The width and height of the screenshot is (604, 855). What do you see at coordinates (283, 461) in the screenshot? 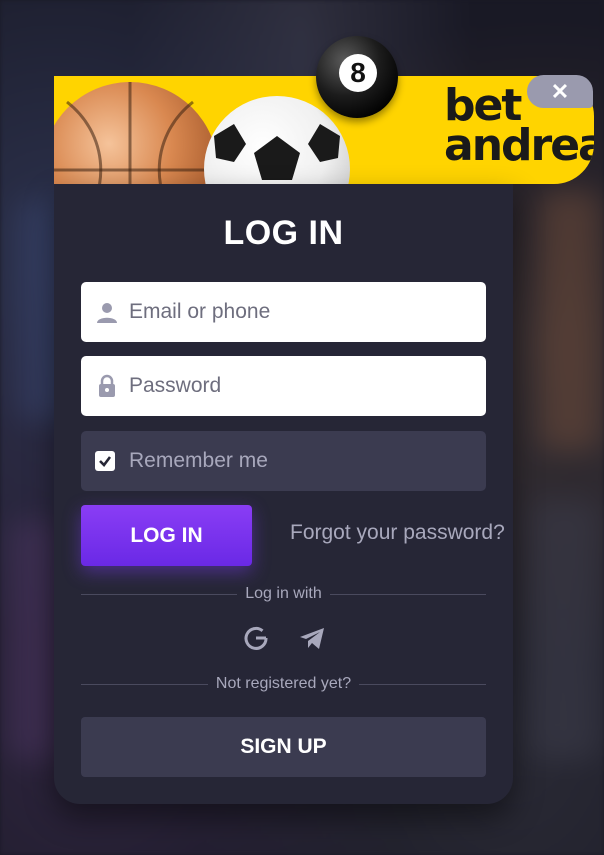
I see `remember-me-row: Remember me` at bounding box center [283, 461].